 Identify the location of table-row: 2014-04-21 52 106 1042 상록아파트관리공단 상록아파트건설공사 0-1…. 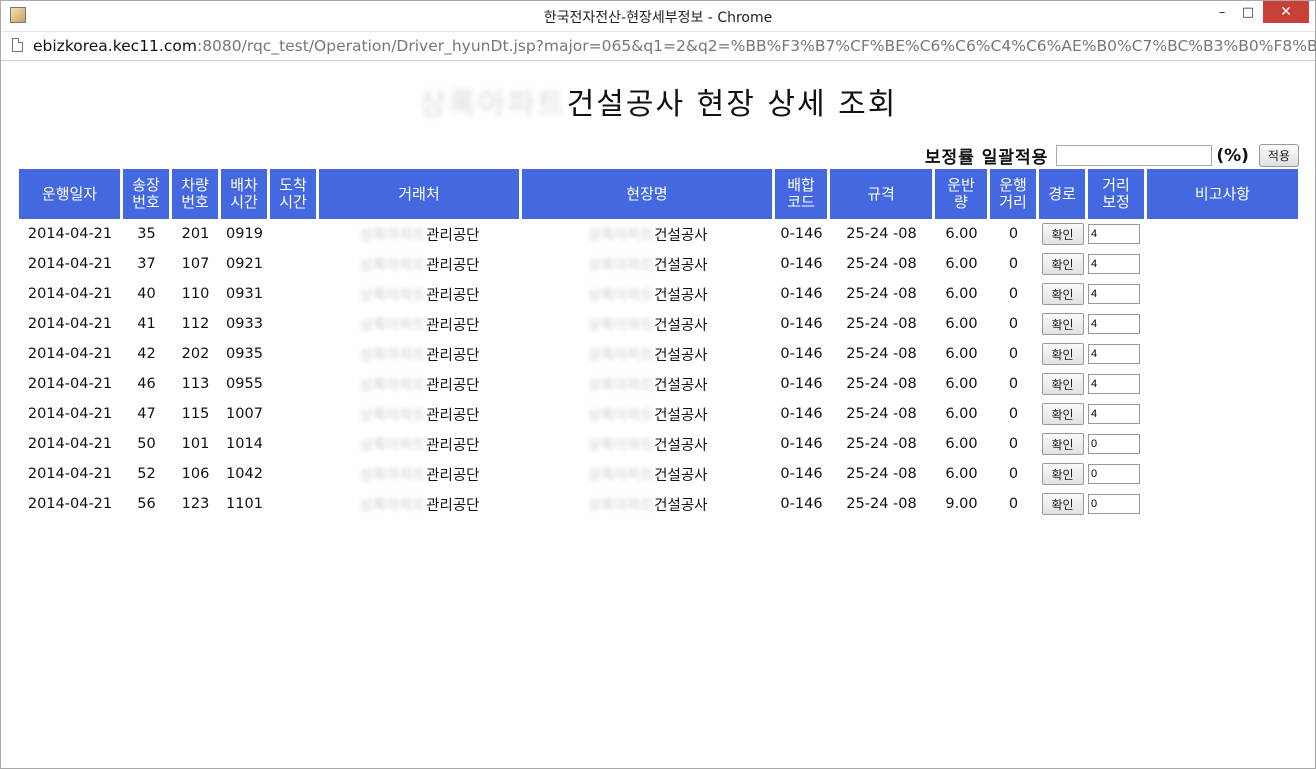
(659, 474).